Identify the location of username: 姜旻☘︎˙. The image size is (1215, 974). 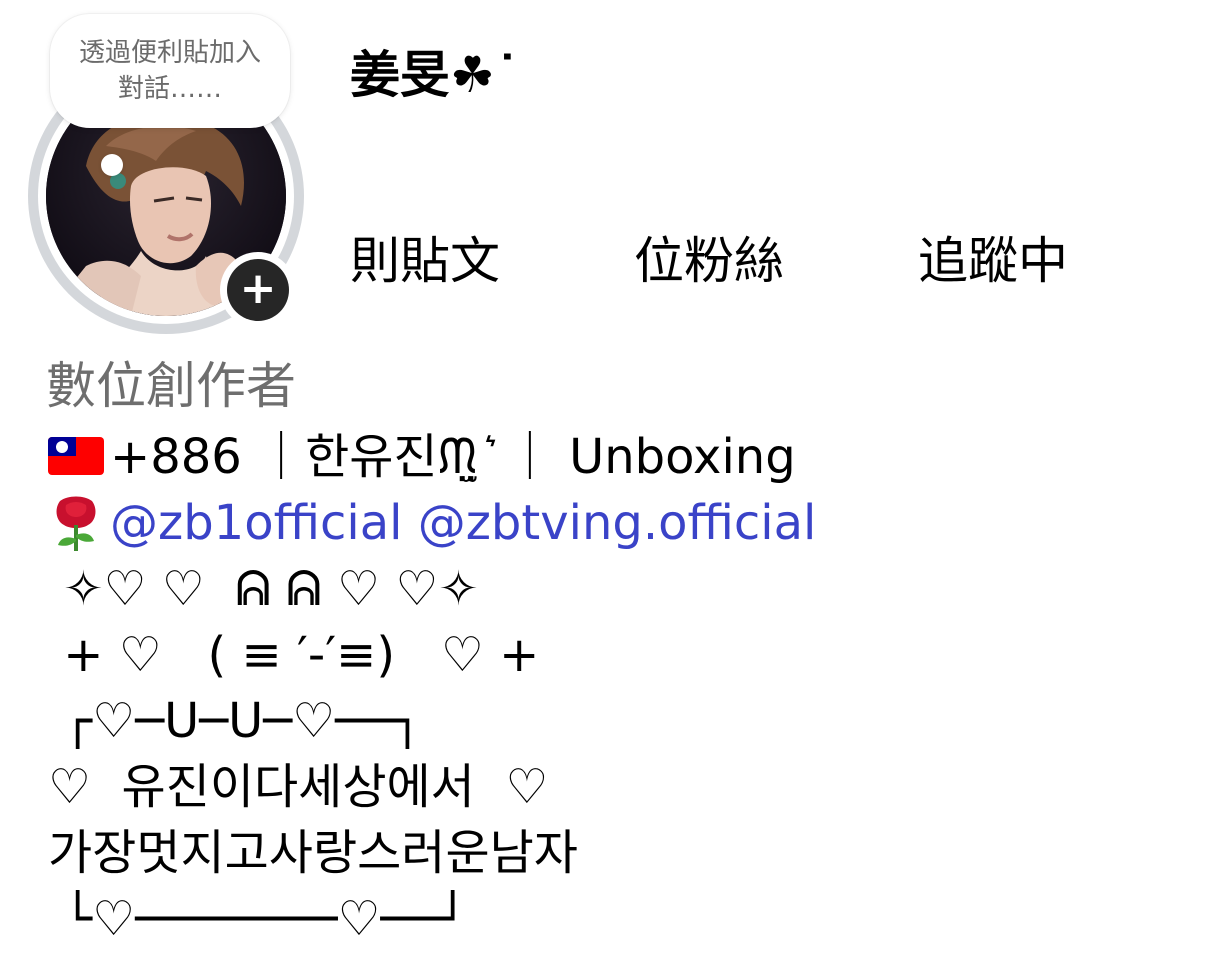
(435, 75).